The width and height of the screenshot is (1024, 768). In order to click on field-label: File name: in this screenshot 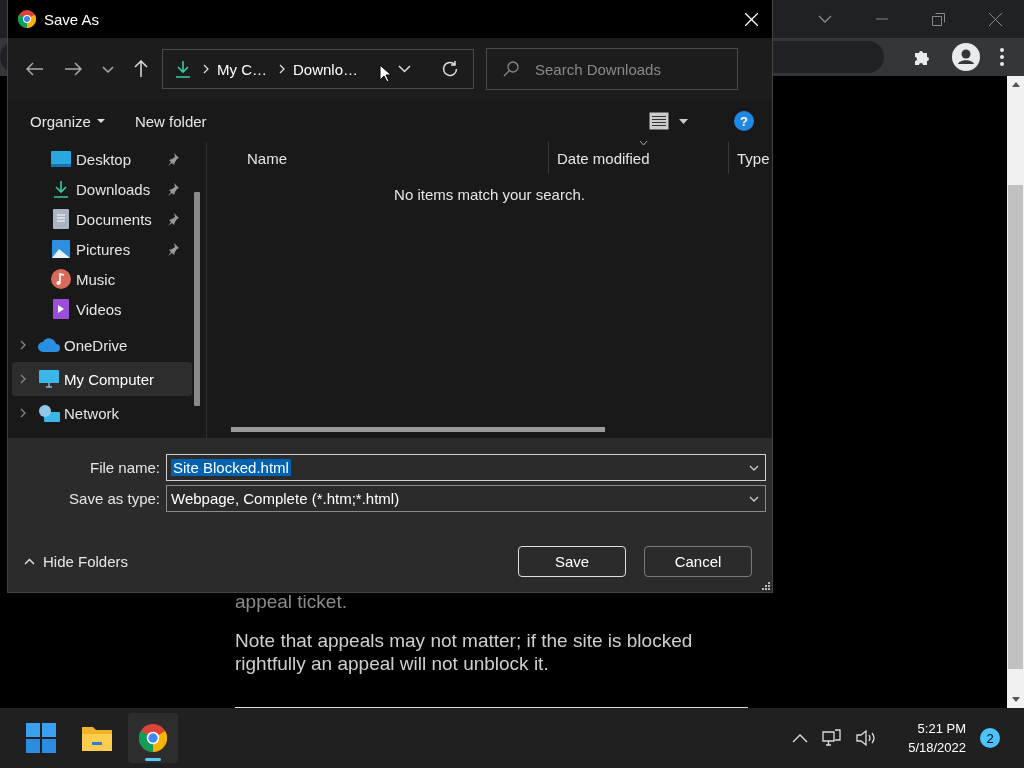, I will do `click(124, 467)`.